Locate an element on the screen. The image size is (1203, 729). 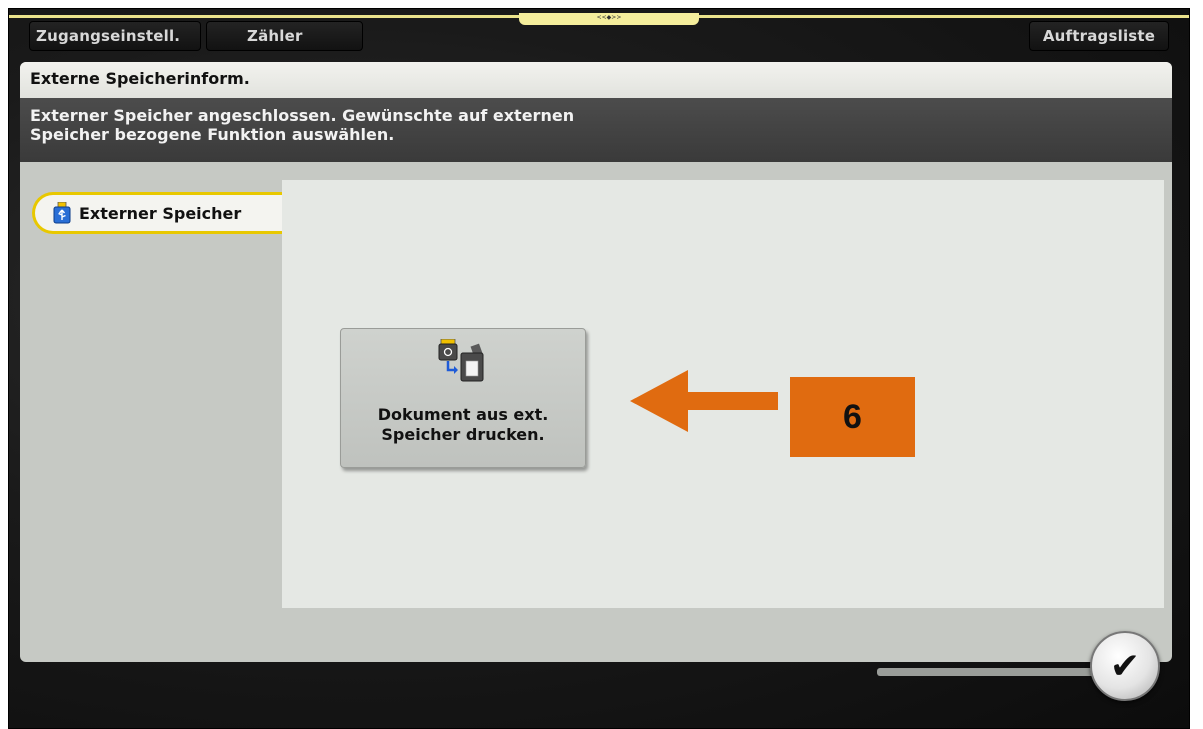
side-tab-external-memory: Externer Speicher is located at coordinates (157, 213).